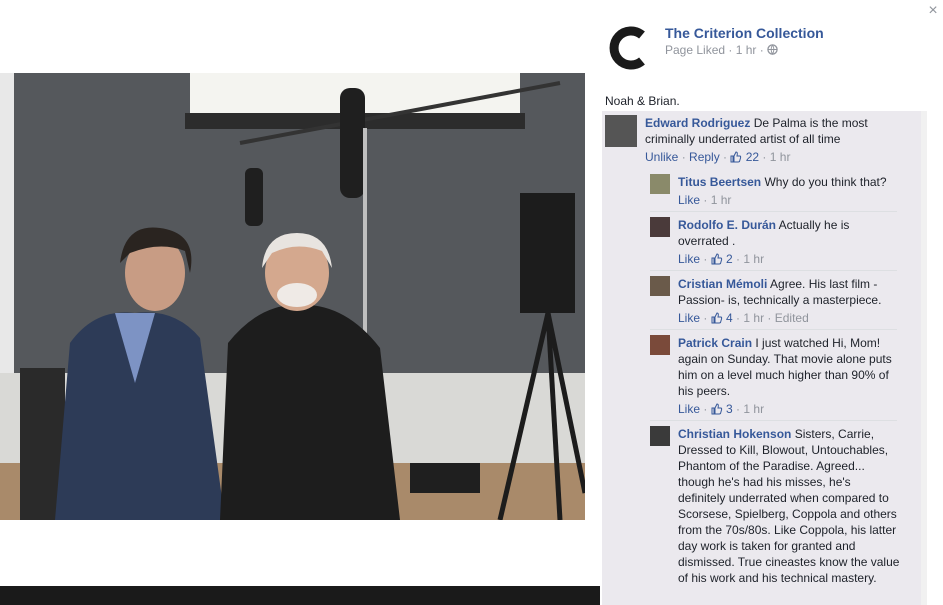 The height and width of the screenshot is (605, 943). I want to click on like-count: 22, so click(752, 157).